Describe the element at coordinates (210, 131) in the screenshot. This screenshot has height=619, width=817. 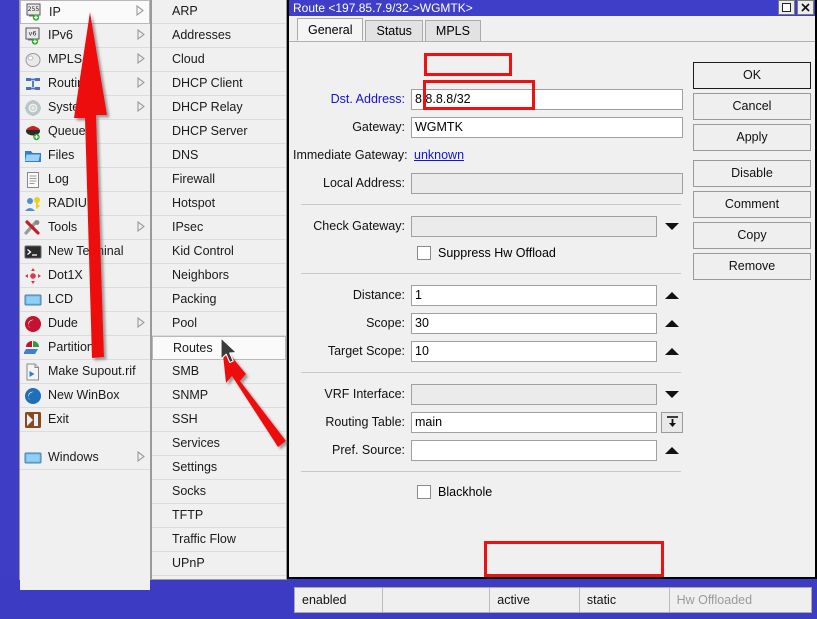
I see `ip-submenu-item-label: DHCP Server` at that location.